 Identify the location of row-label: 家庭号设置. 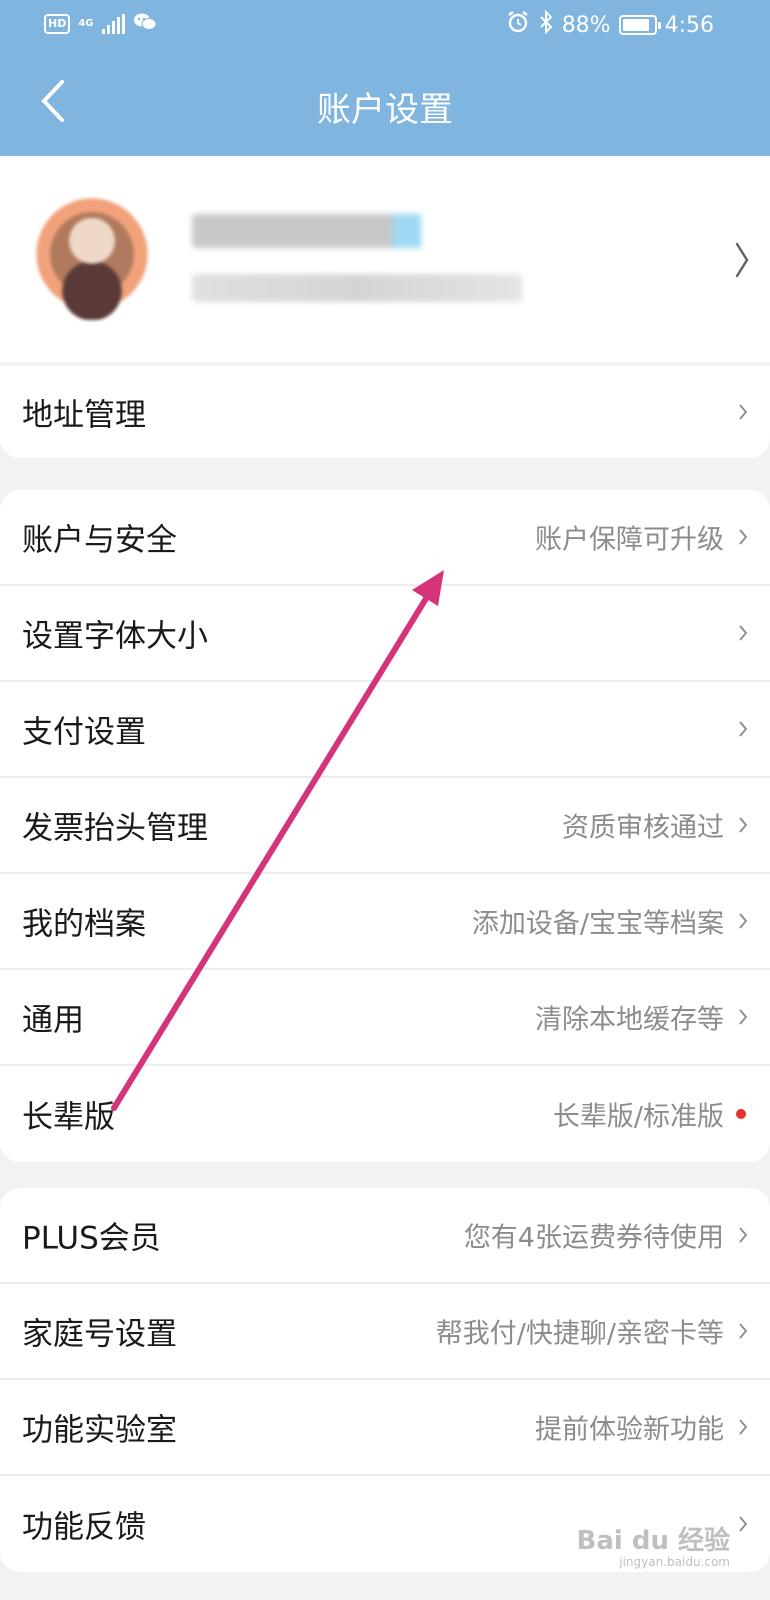
(99, 1334).